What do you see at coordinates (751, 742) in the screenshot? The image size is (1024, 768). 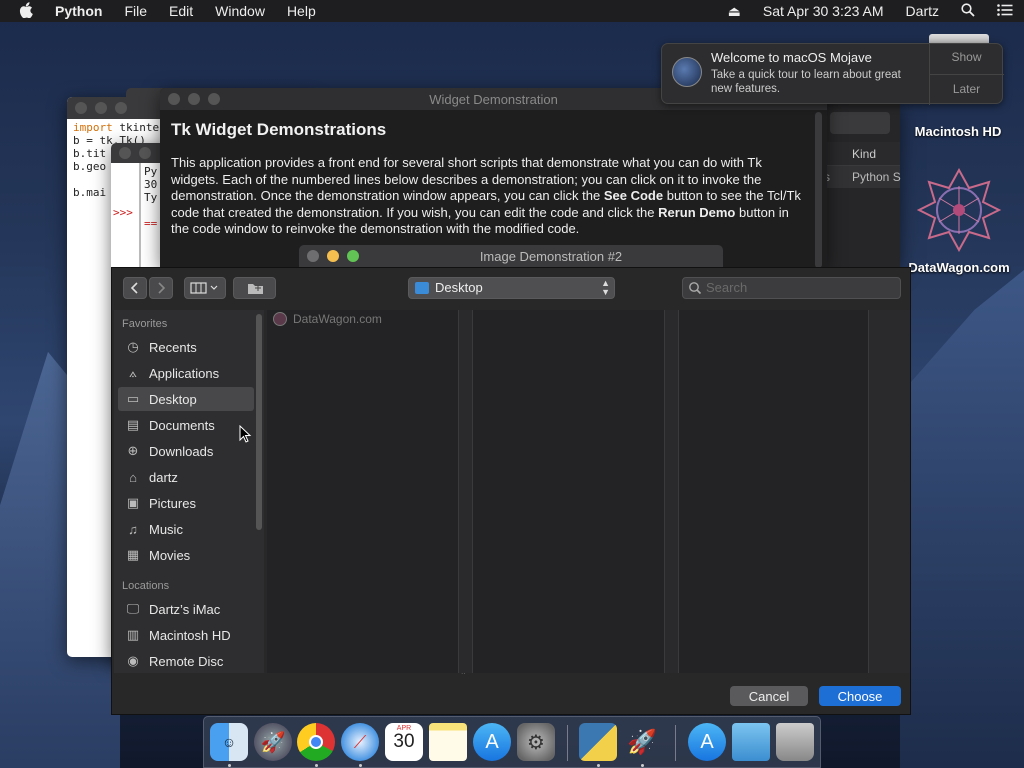 I see `folder-icon` at bounding box center [751, 742].